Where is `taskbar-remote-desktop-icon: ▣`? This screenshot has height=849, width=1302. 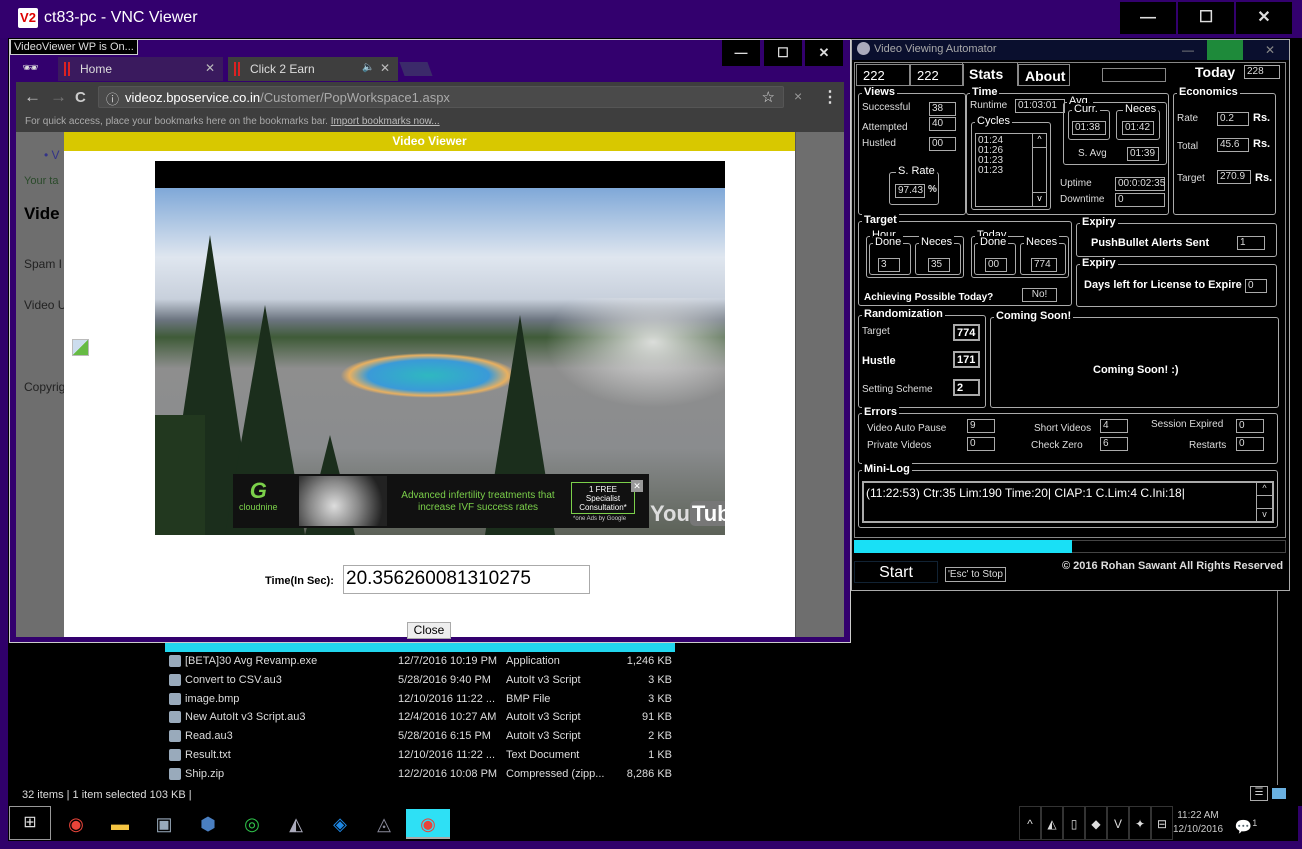 taskbar-remote-desktop-icon: ▣ is located at coordinates (164, 824).